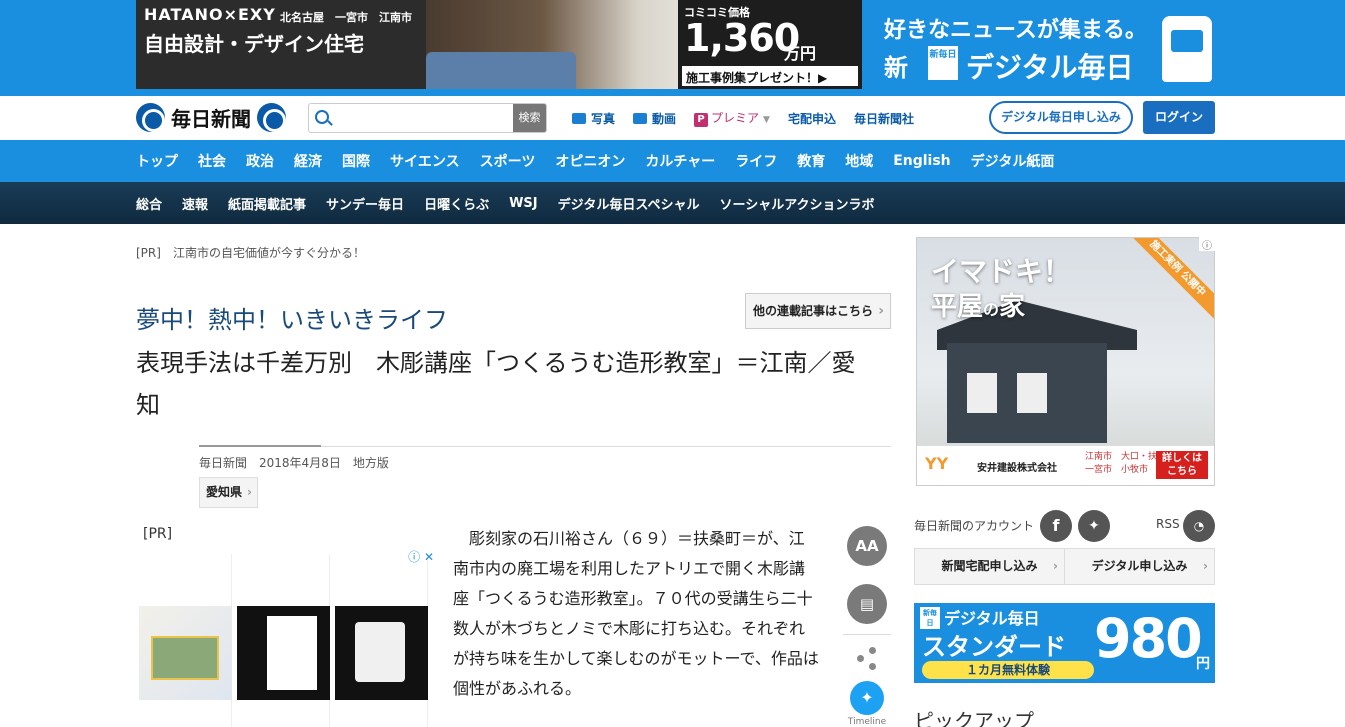  What do you see at coordinates (812, 118) in the screenshot?
I see `delivery-link: 宅配申込` at bounding box center [812, 118].